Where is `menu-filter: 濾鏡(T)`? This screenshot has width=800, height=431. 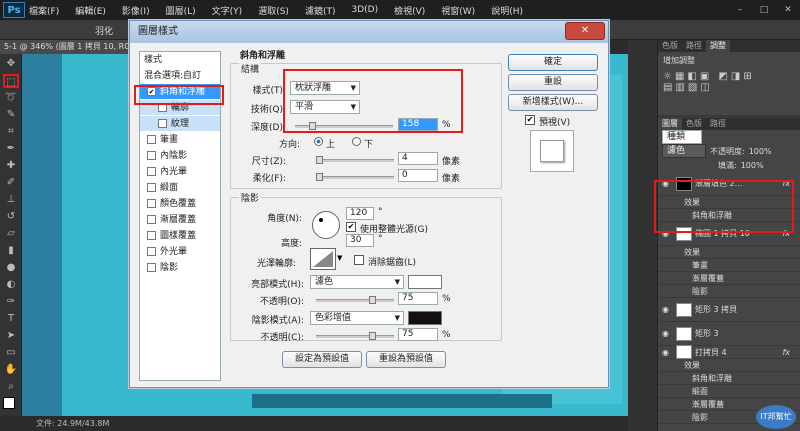
menu-filter: 濾鏡(T) is located at coordinates (320, 10).